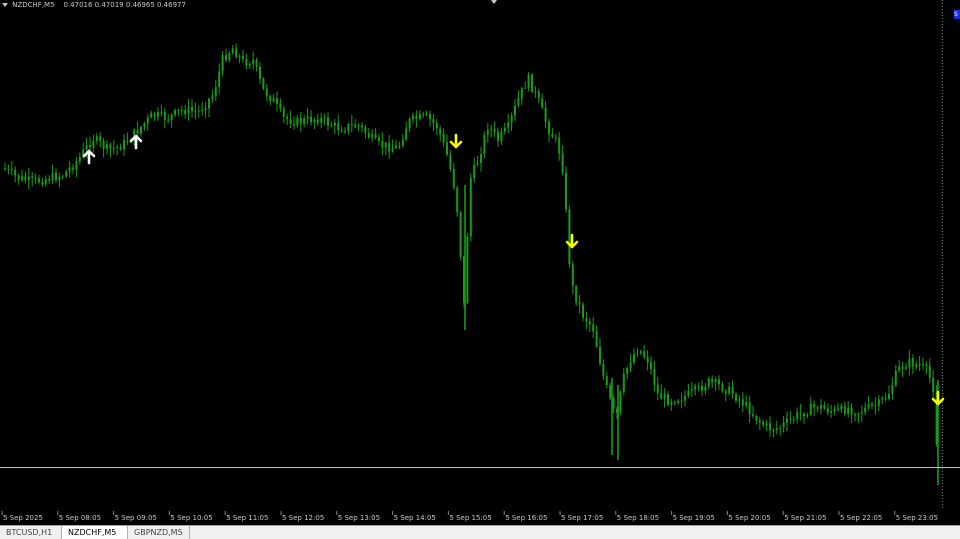  I want to click on chart-shift-marker-icon, so click(494, 2).